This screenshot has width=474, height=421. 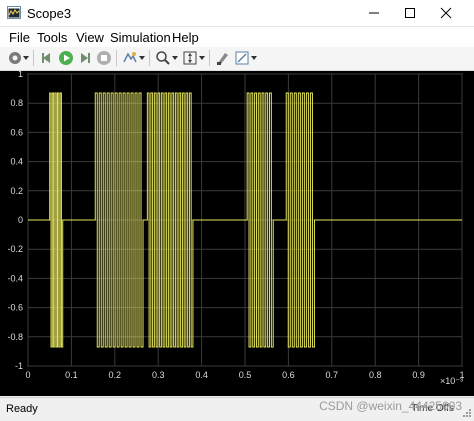 I want to click on scope-app-icon, so click(x=14, y=12).